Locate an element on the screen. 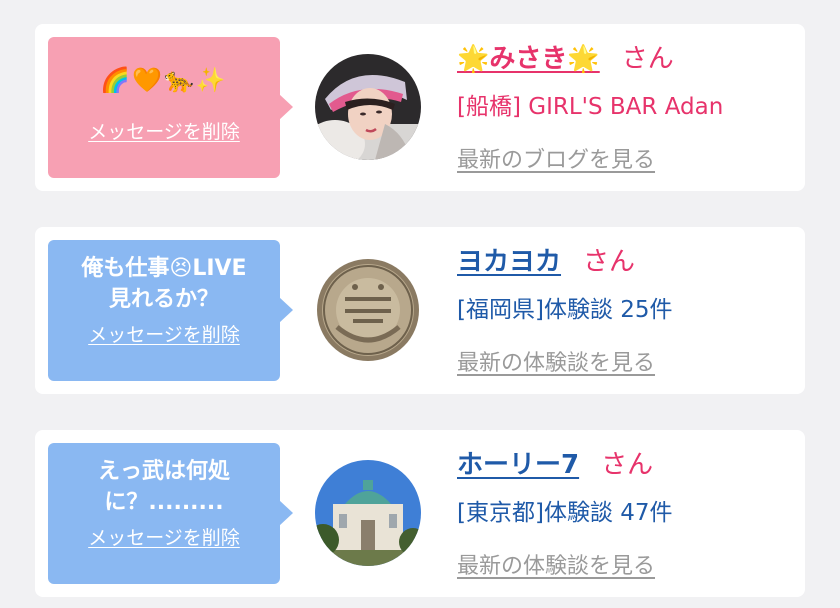 The image size is (840, 608). user-info: 🌟みさき🌟 さん [船橋] GIRL'S BAR Adan 最新のブログを見る is located at coordinates (626, 107).